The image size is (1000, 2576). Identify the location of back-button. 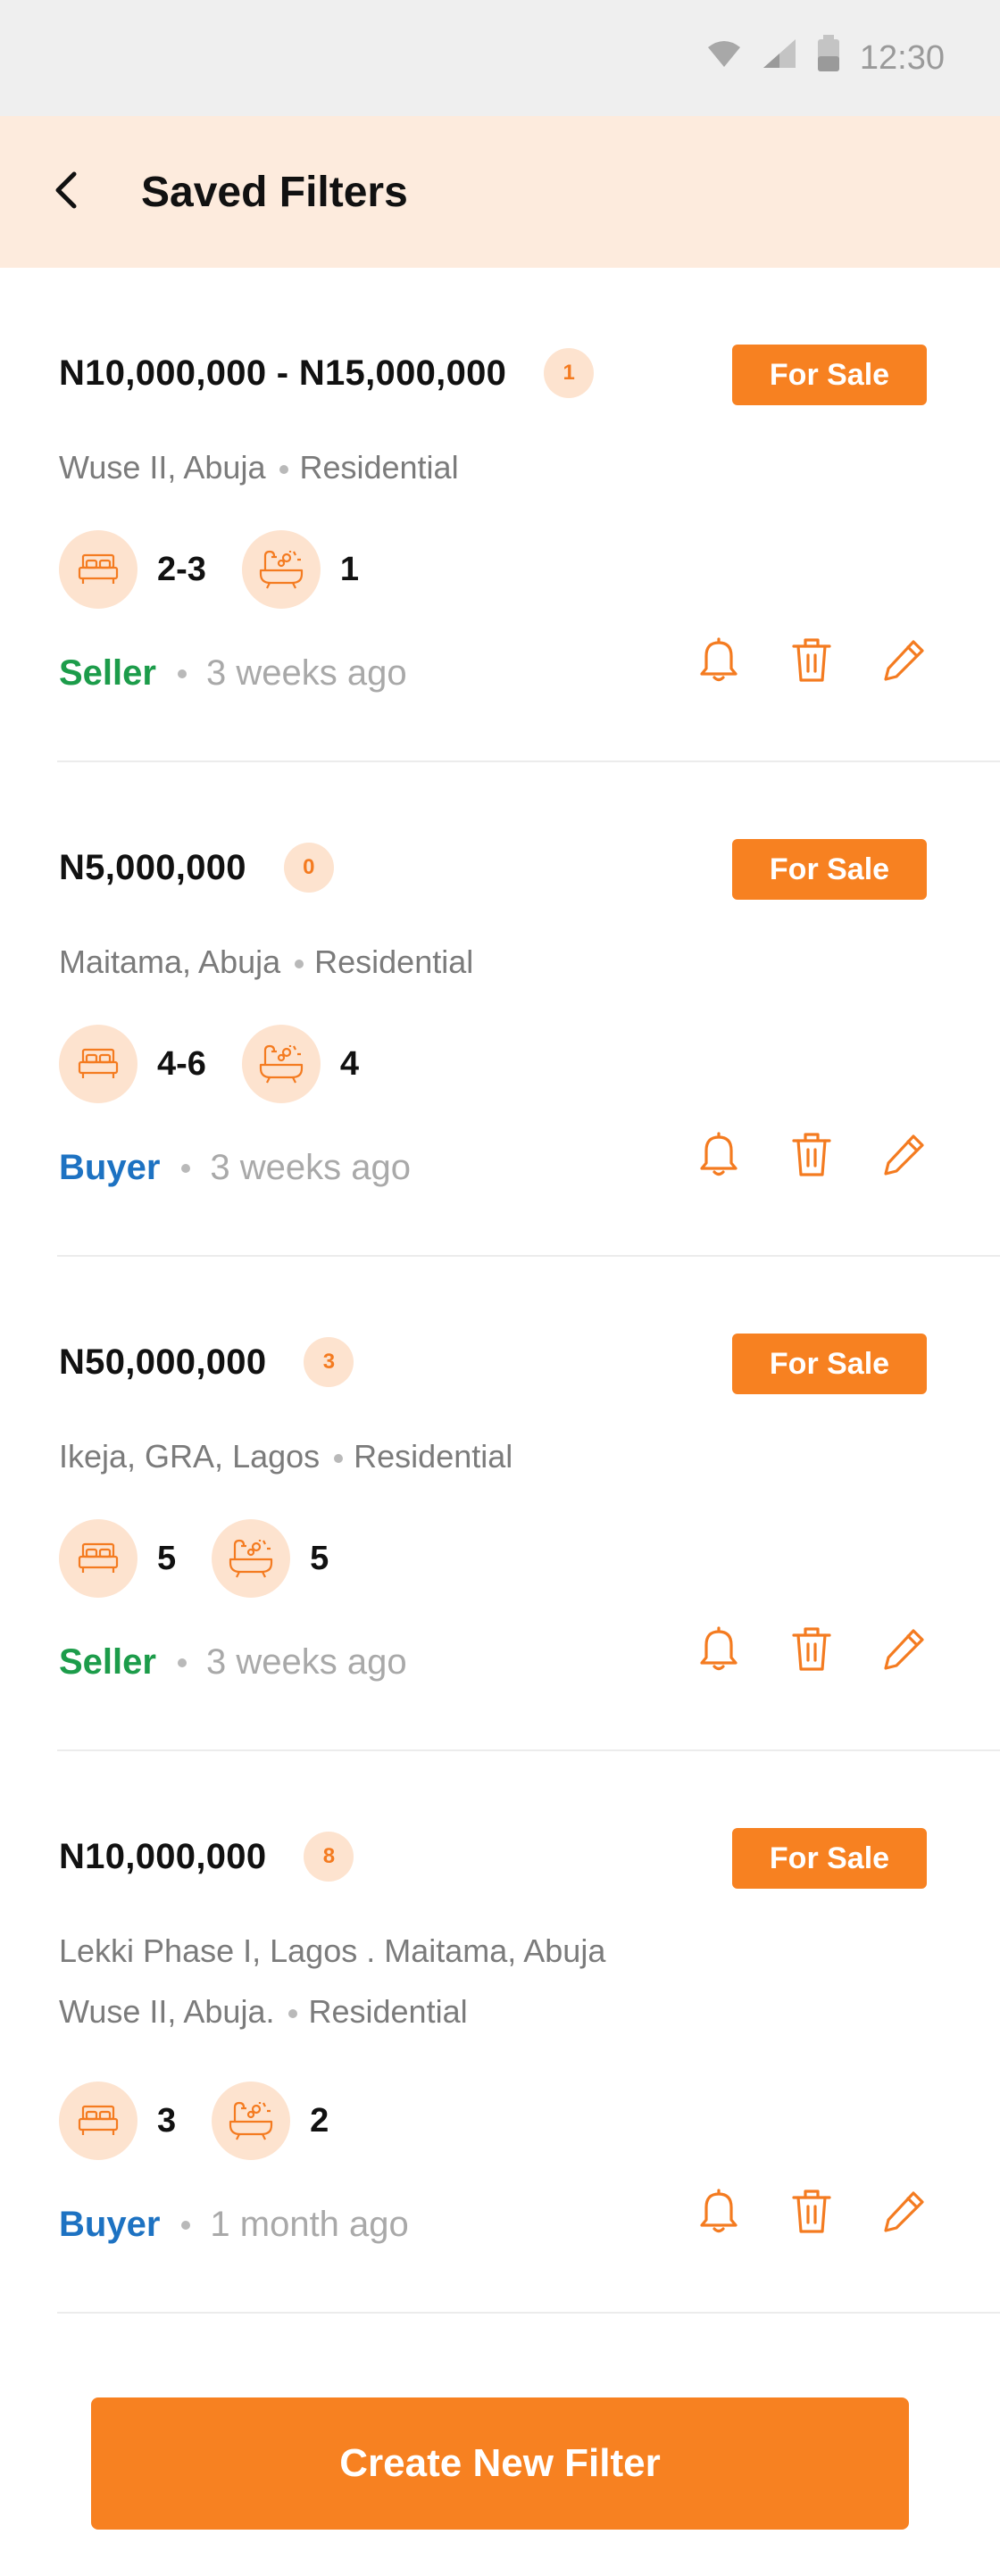
(67, 192).